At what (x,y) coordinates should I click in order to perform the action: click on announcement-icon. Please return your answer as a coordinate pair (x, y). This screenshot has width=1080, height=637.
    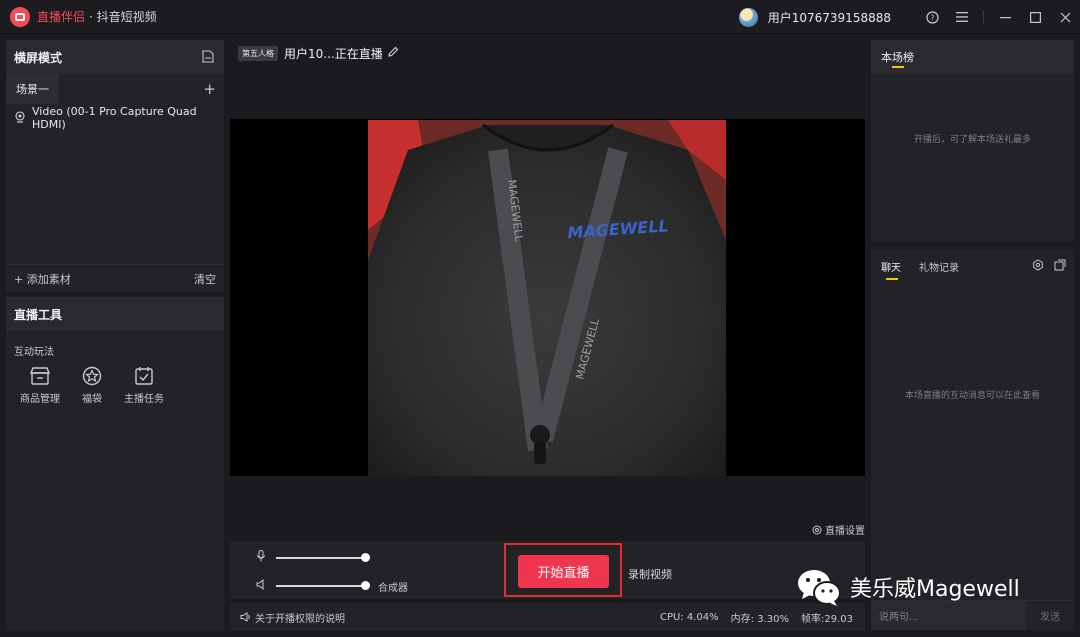
    Looking at the image, I should click on (245, 617).